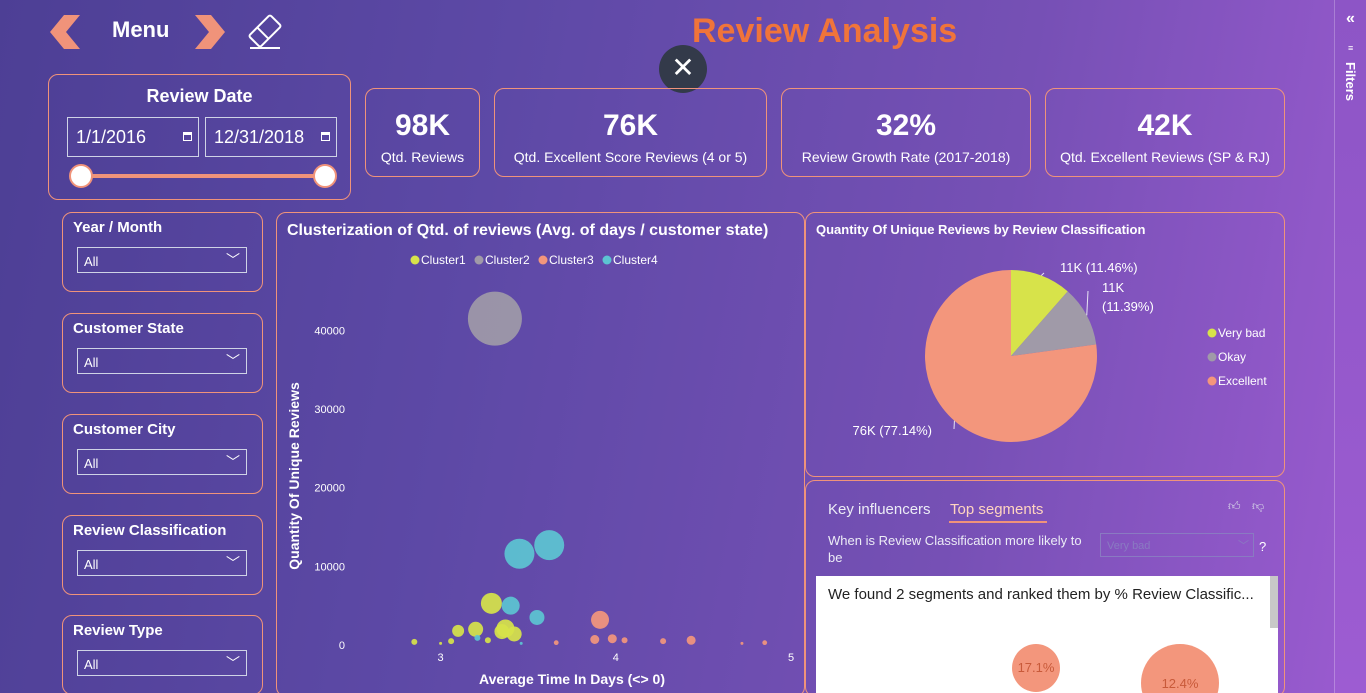 The height and width of the screenshot is (693, 1366). I want to click on filters-label: Filters, so click(1350, 81).